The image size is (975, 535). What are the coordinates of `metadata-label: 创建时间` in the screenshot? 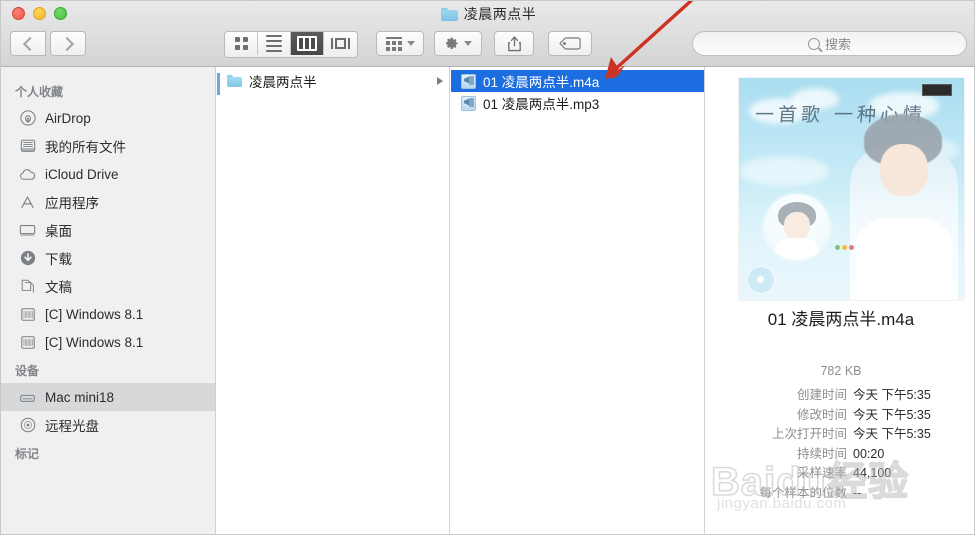 It's located at (821, 395).